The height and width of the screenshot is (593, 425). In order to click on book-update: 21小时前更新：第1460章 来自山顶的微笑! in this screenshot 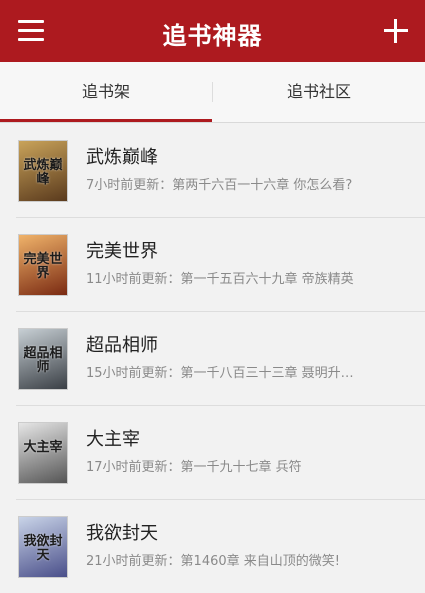, I will do `click(213, 561)`.